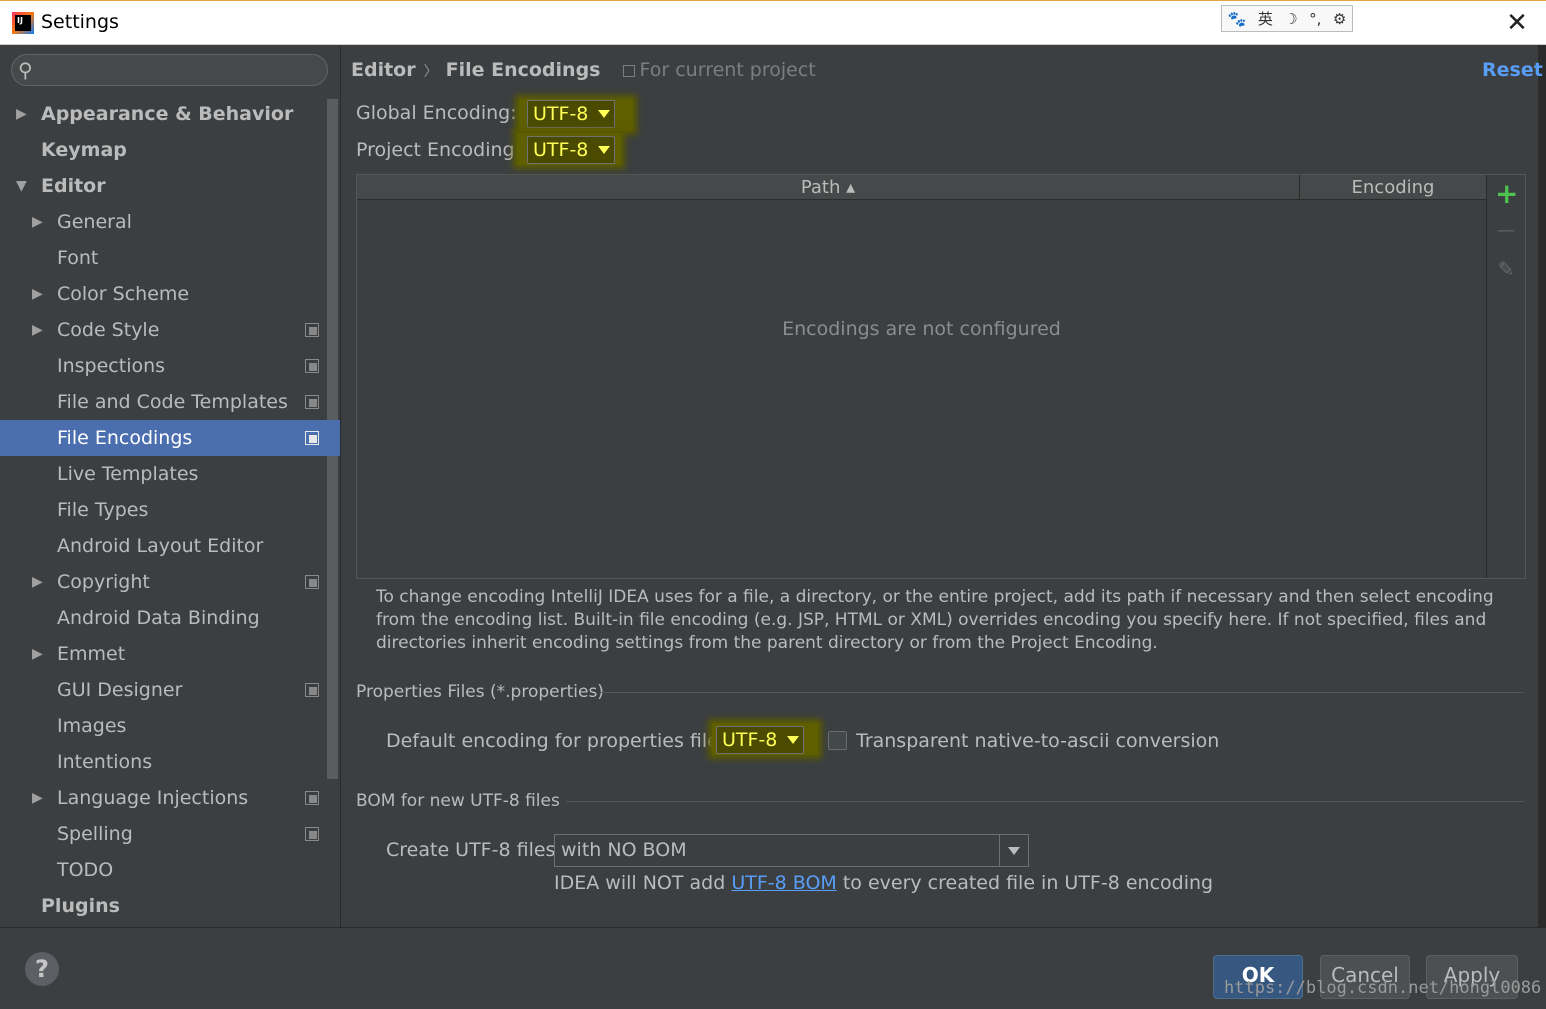 The height and width of the screenshot is (1009, 1546). What do you see at coordinates (103, 582) in the screenshot?
I see `sidebar-item-label: Copyright` at bounding box center [103, 582].